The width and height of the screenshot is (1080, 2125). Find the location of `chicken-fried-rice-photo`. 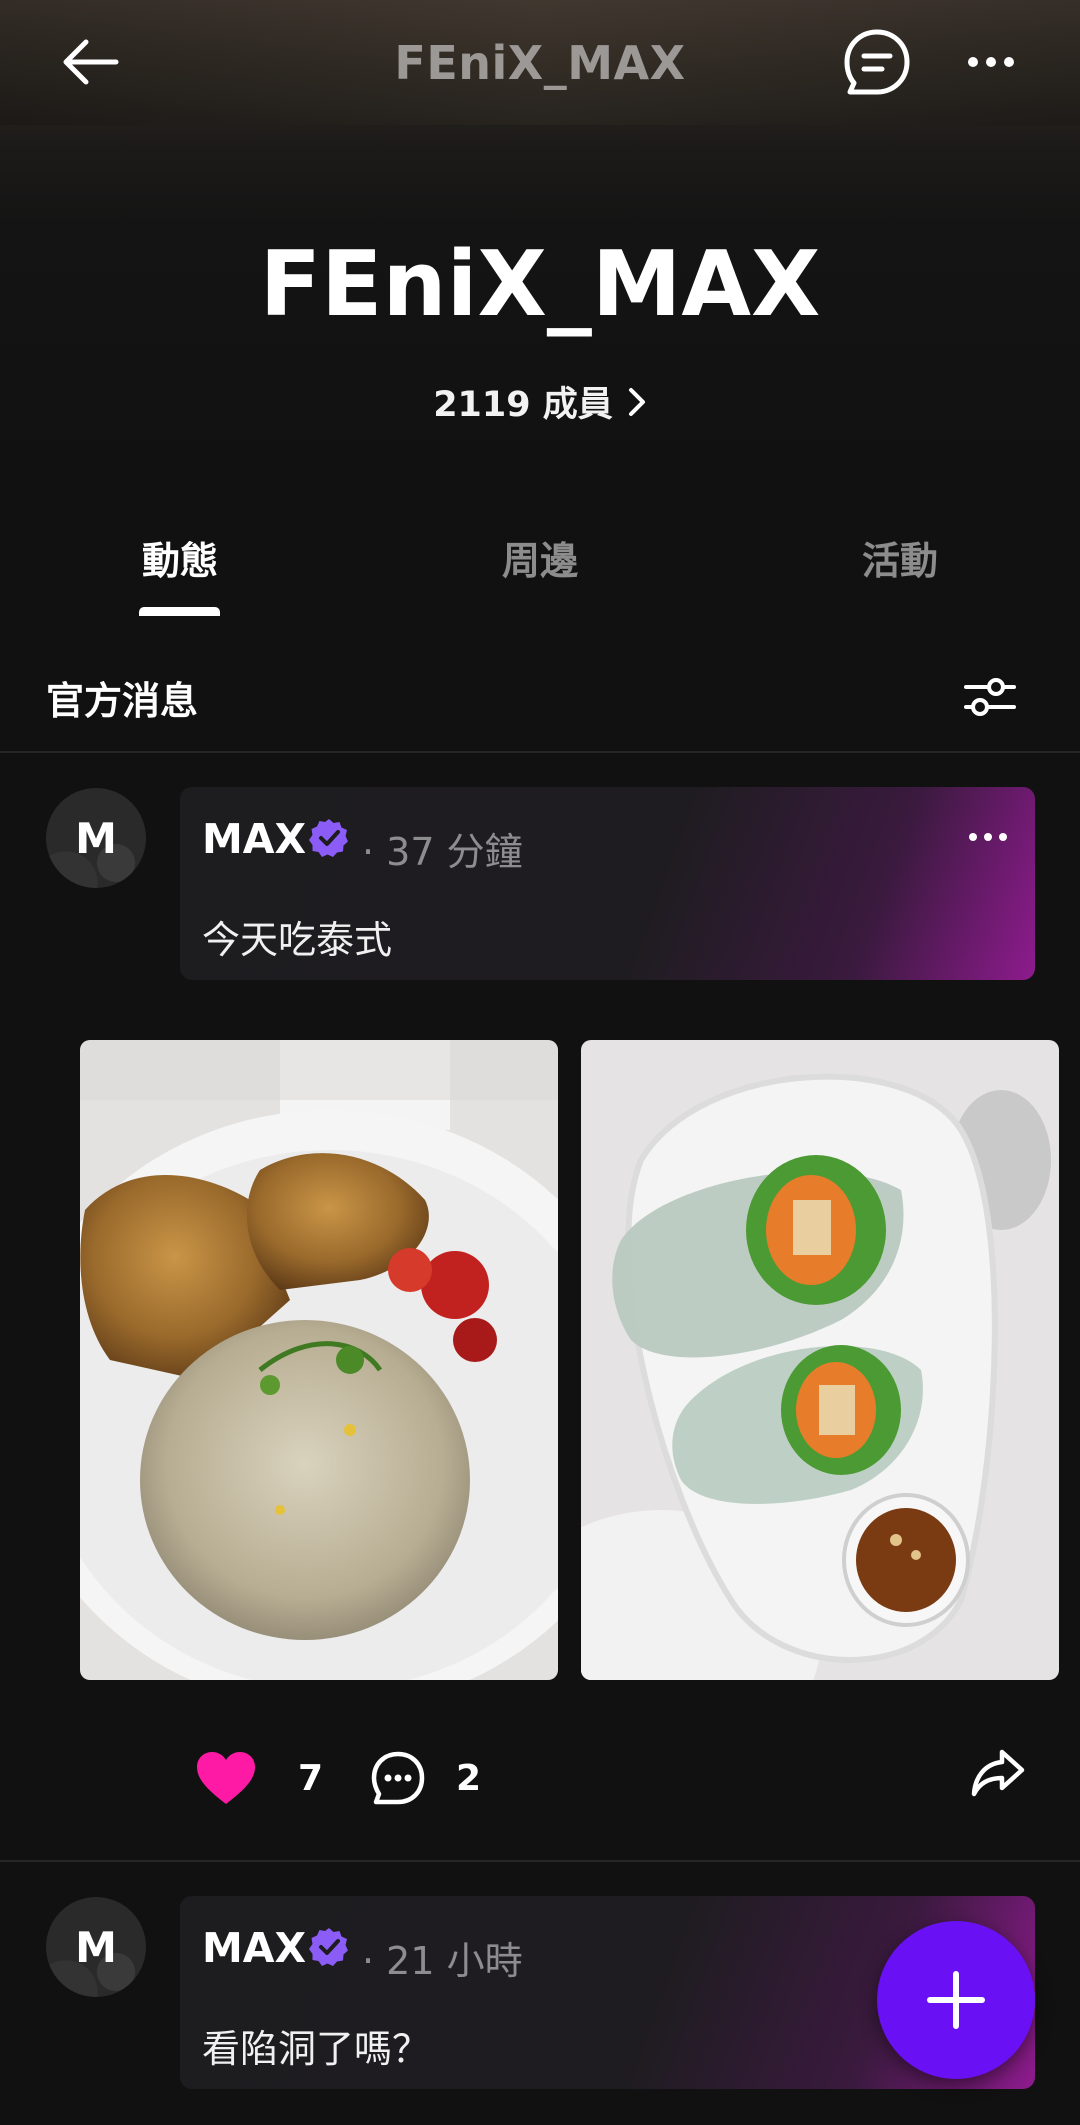

chicken-fried-rice-photo is located at coordinates (319, 1360).